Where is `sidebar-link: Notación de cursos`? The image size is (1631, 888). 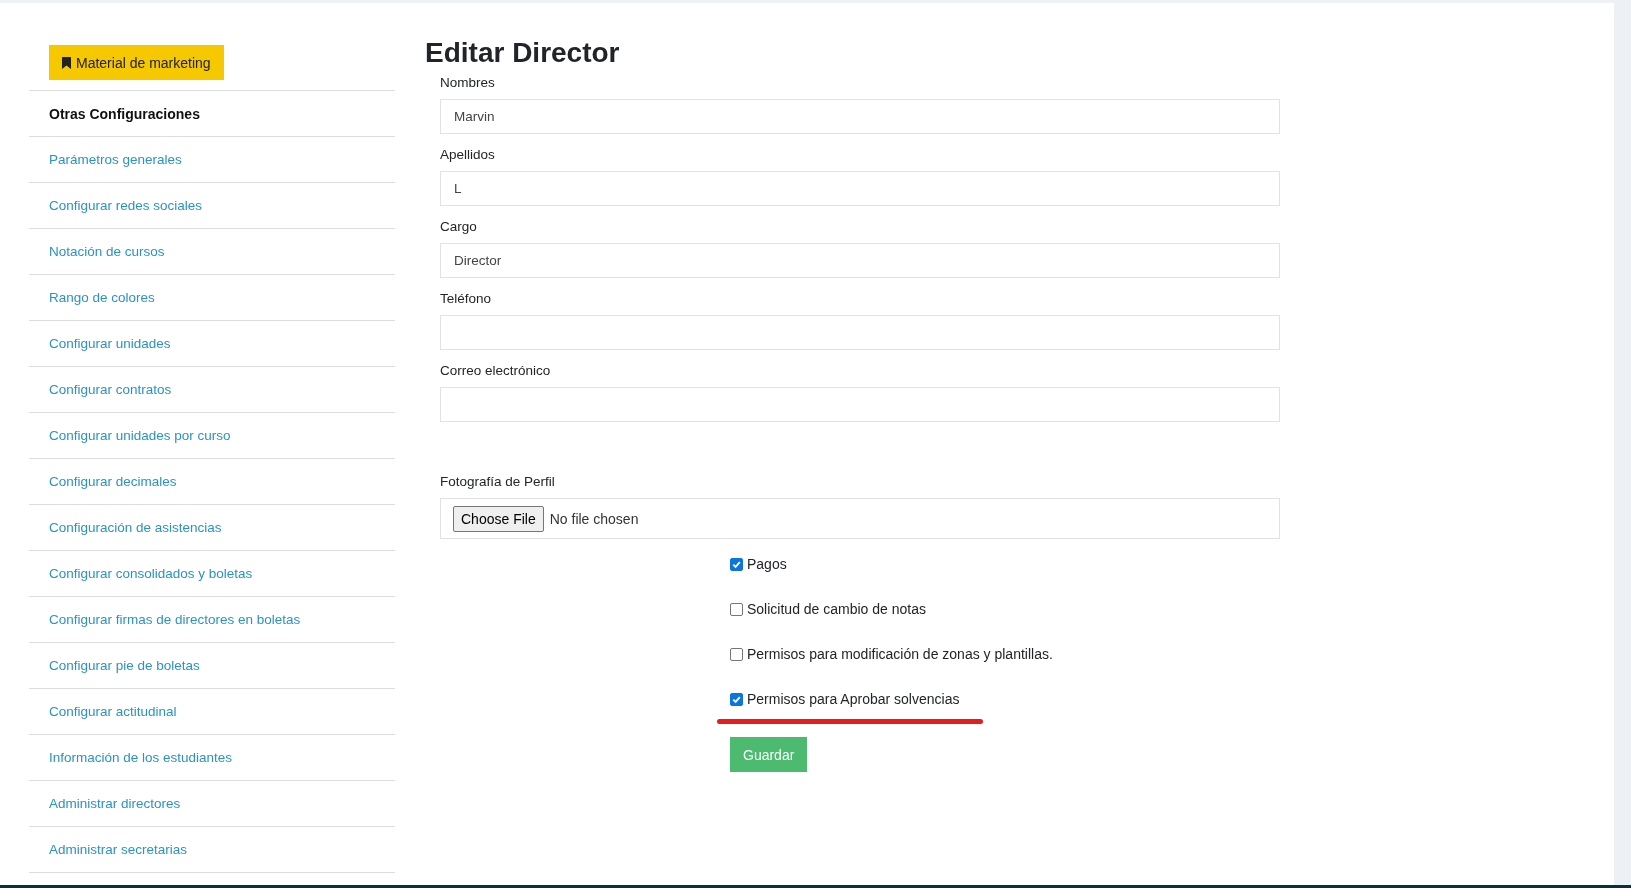 sidebar-link: Notación de cursos is located at coordinates (107, 251).